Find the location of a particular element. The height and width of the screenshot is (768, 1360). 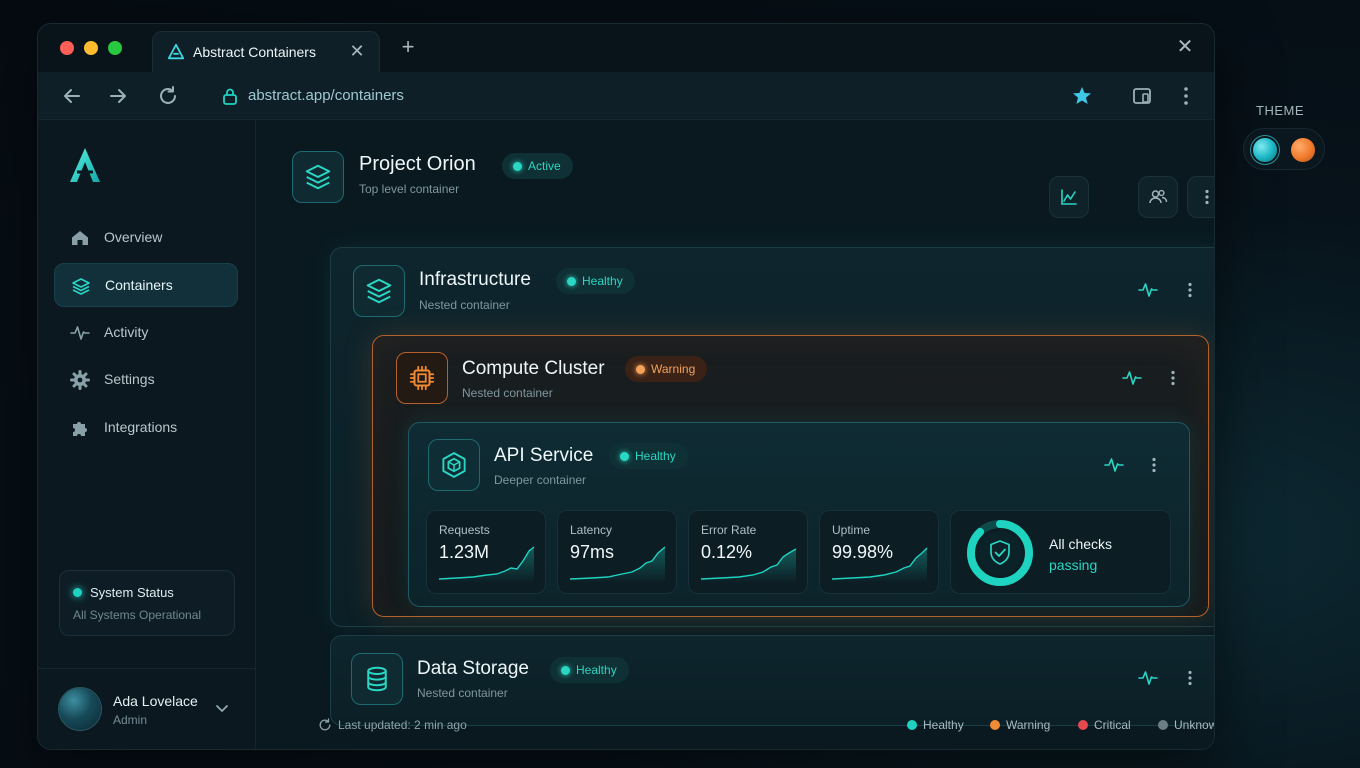

metric-card-uptime: Uptime 99.98% is located at coordinates (879, 552).